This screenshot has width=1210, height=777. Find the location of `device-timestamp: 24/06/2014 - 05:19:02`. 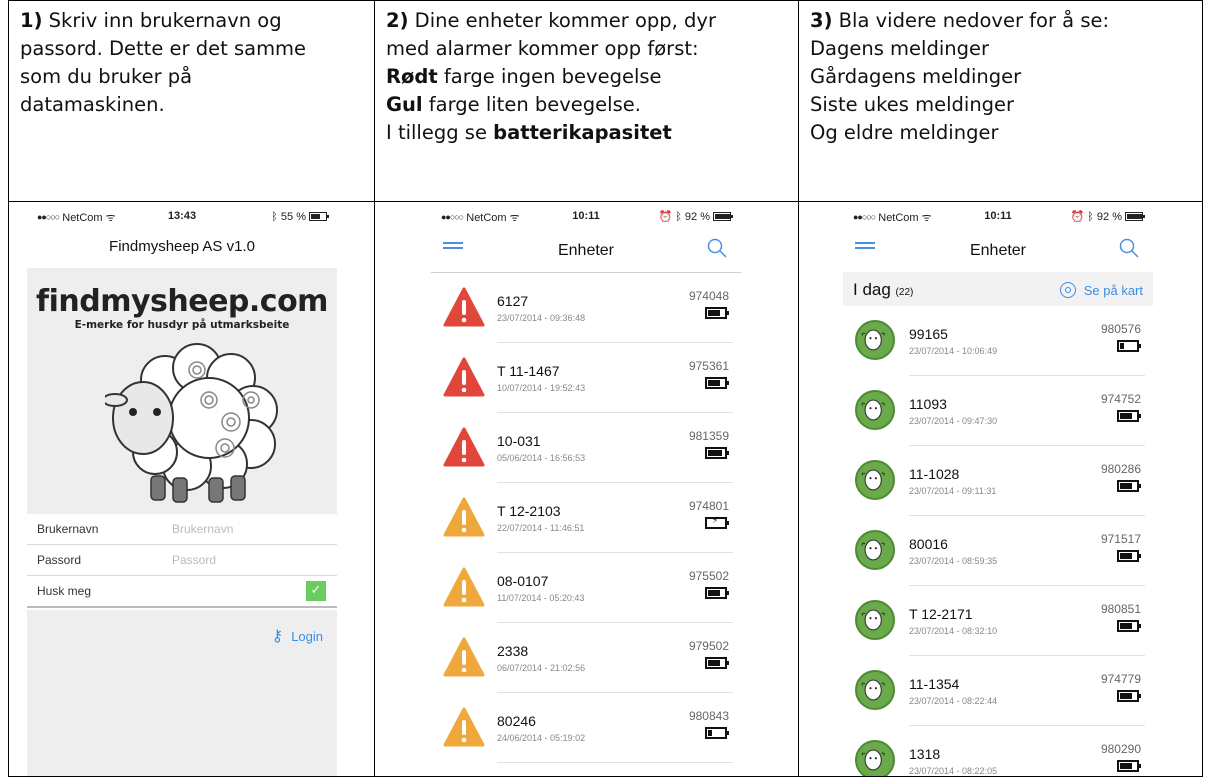

device-timestamp: 24/06/2014 - 05:19:02 is located at coordinates (541, 738).